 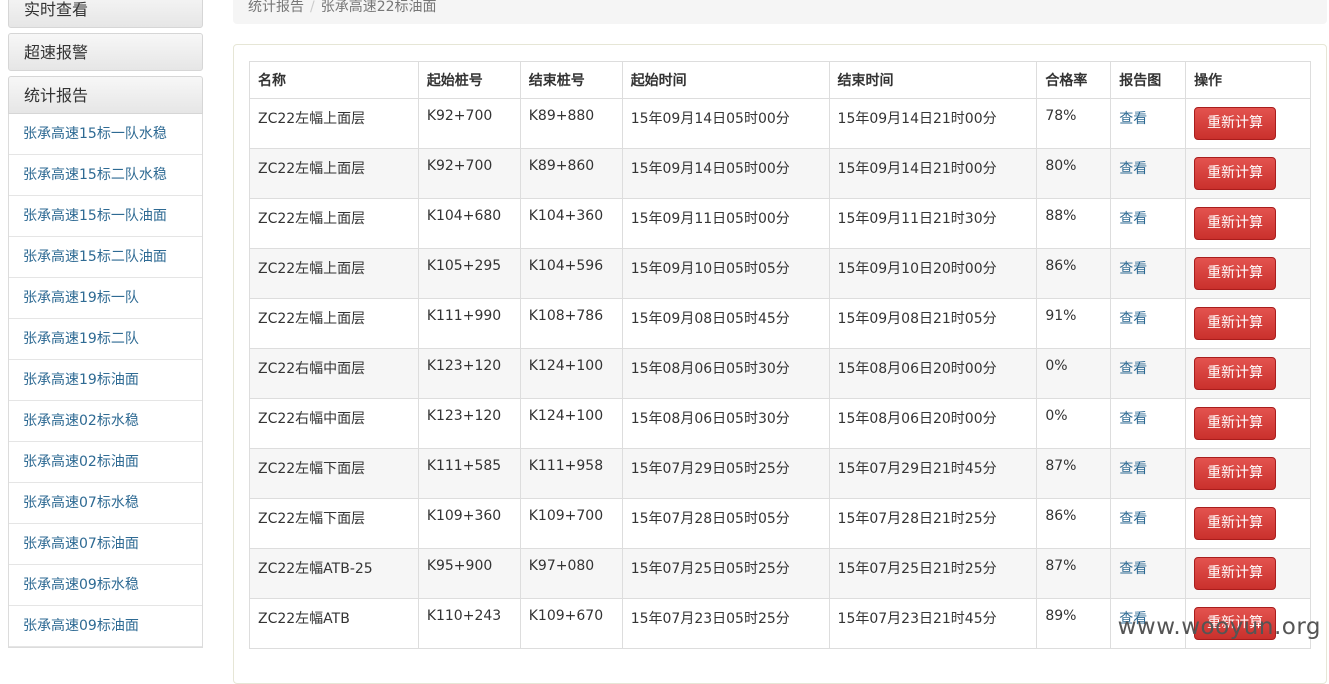 What do you see at coordinates (725, 80) in the screenshot?
I see `column-header: 起始时间` at bounding box center [725, 80].